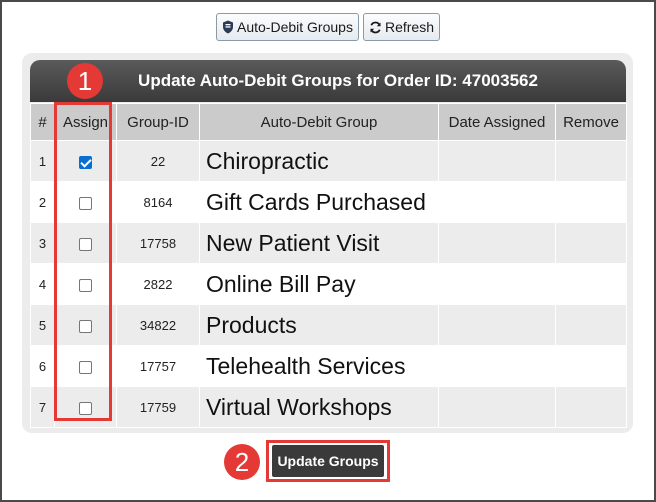 The image size is (656, 502). I want to click on auto-debit-groups-label: Auto-Debit Groups, so click(295, 27).